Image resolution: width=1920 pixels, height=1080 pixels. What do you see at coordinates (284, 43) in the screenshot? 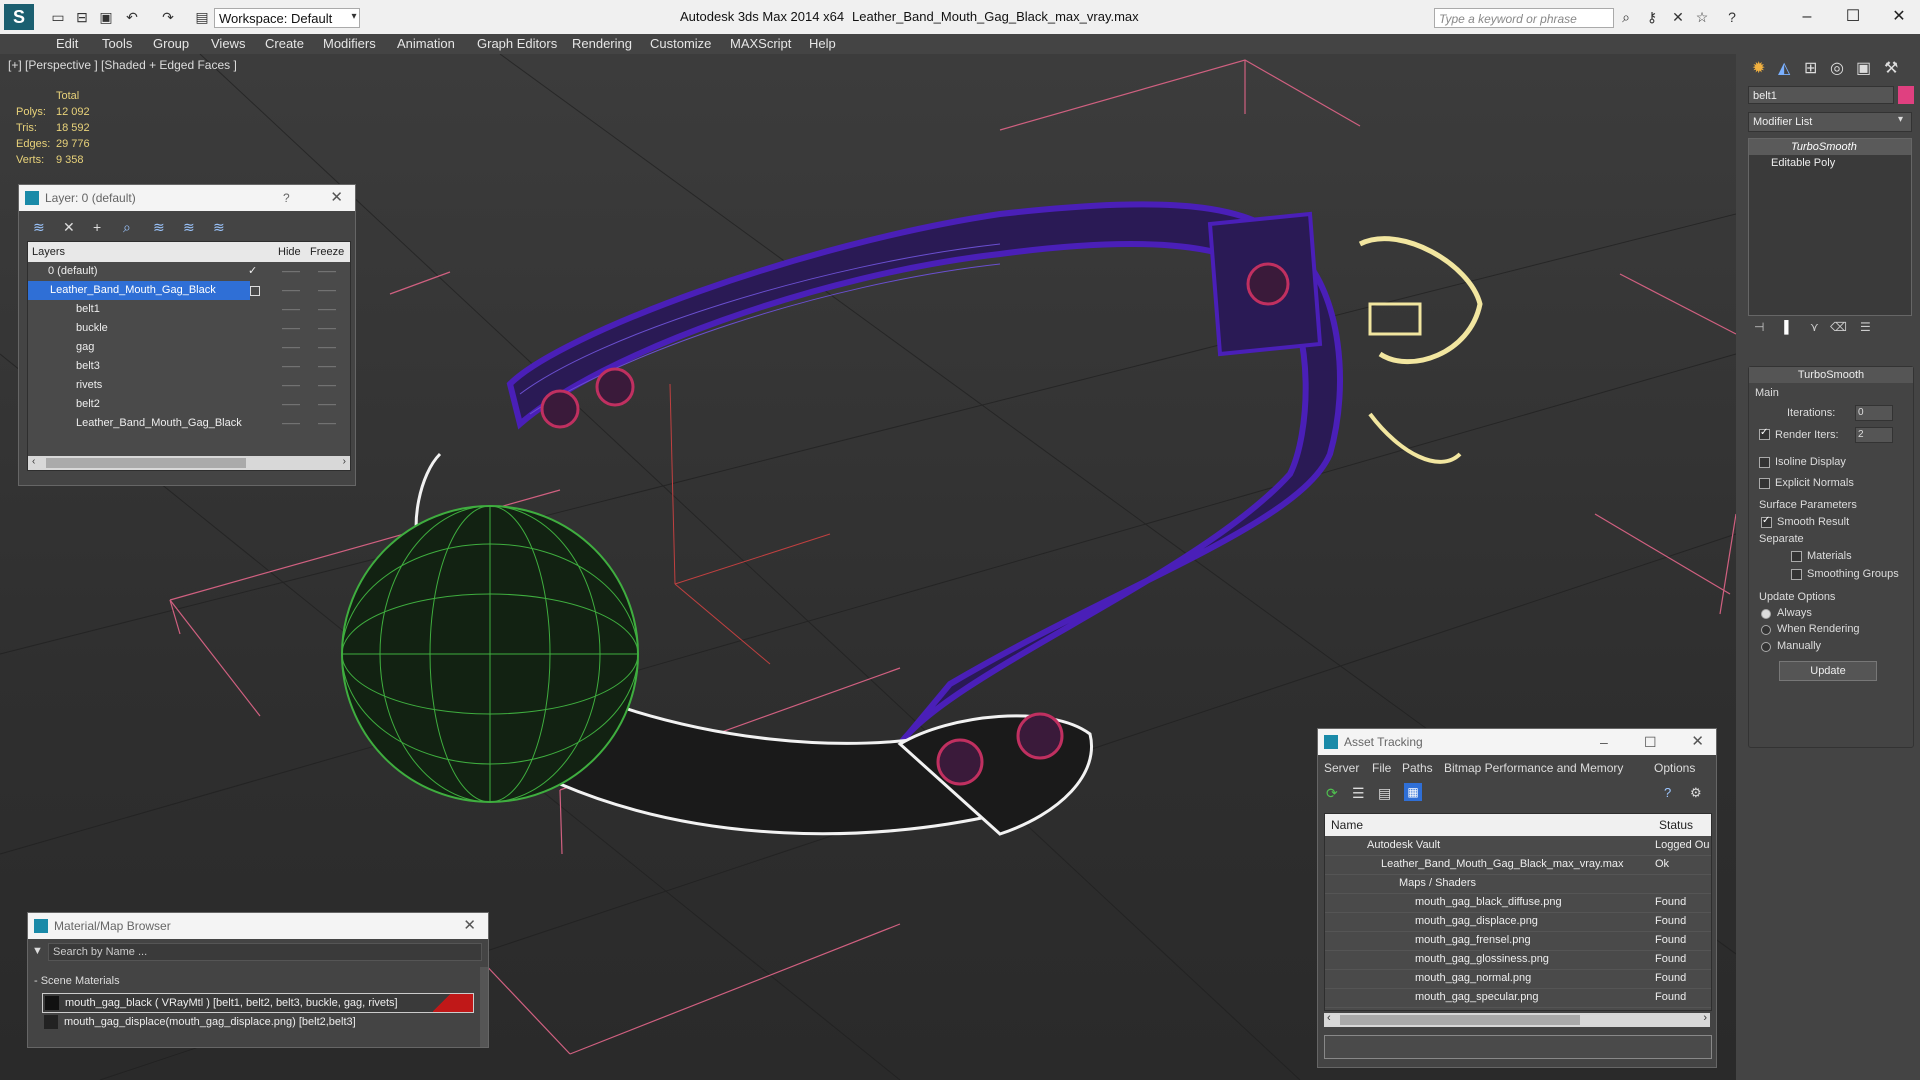
I see `menu-create: Create` at bounding box center [284, 43].